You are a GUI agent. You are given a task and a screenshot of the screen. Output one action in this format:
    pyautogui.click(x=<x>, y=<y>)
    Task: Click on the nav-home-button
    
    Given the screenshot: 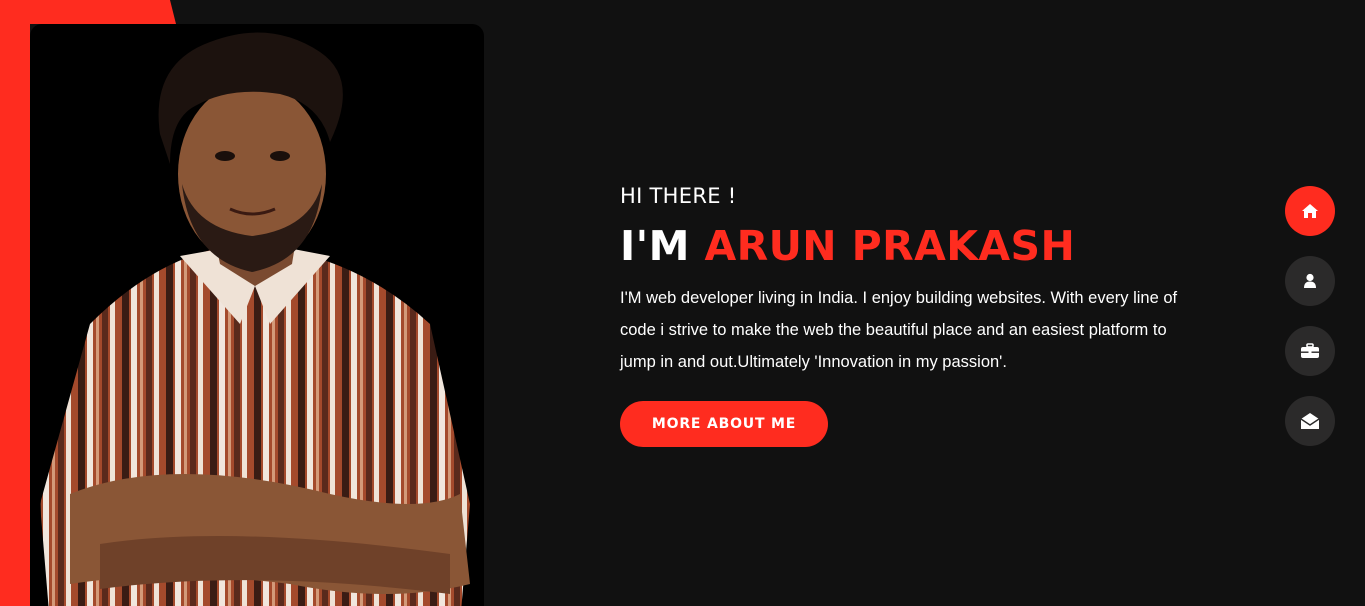 What is the action you would take?
    pyautogui.click(x=1310, y=211)
    